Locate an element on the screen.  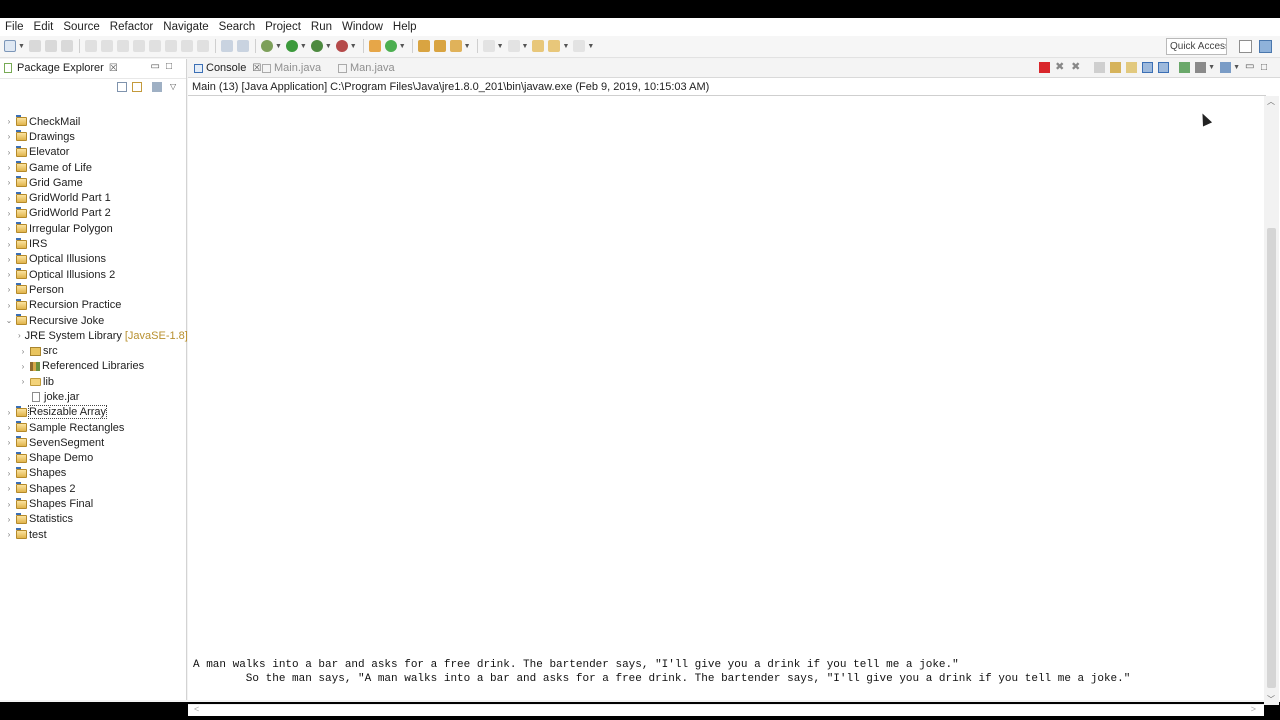
tree-item: › Shapes is located at coordinates (93, 473).